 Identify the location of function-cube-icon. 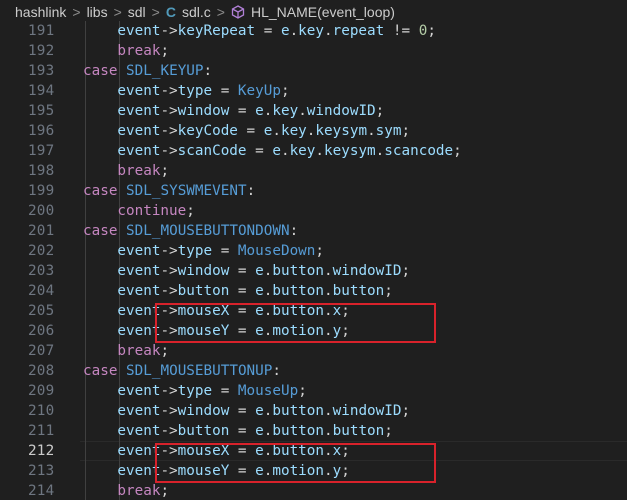
(238, 12).